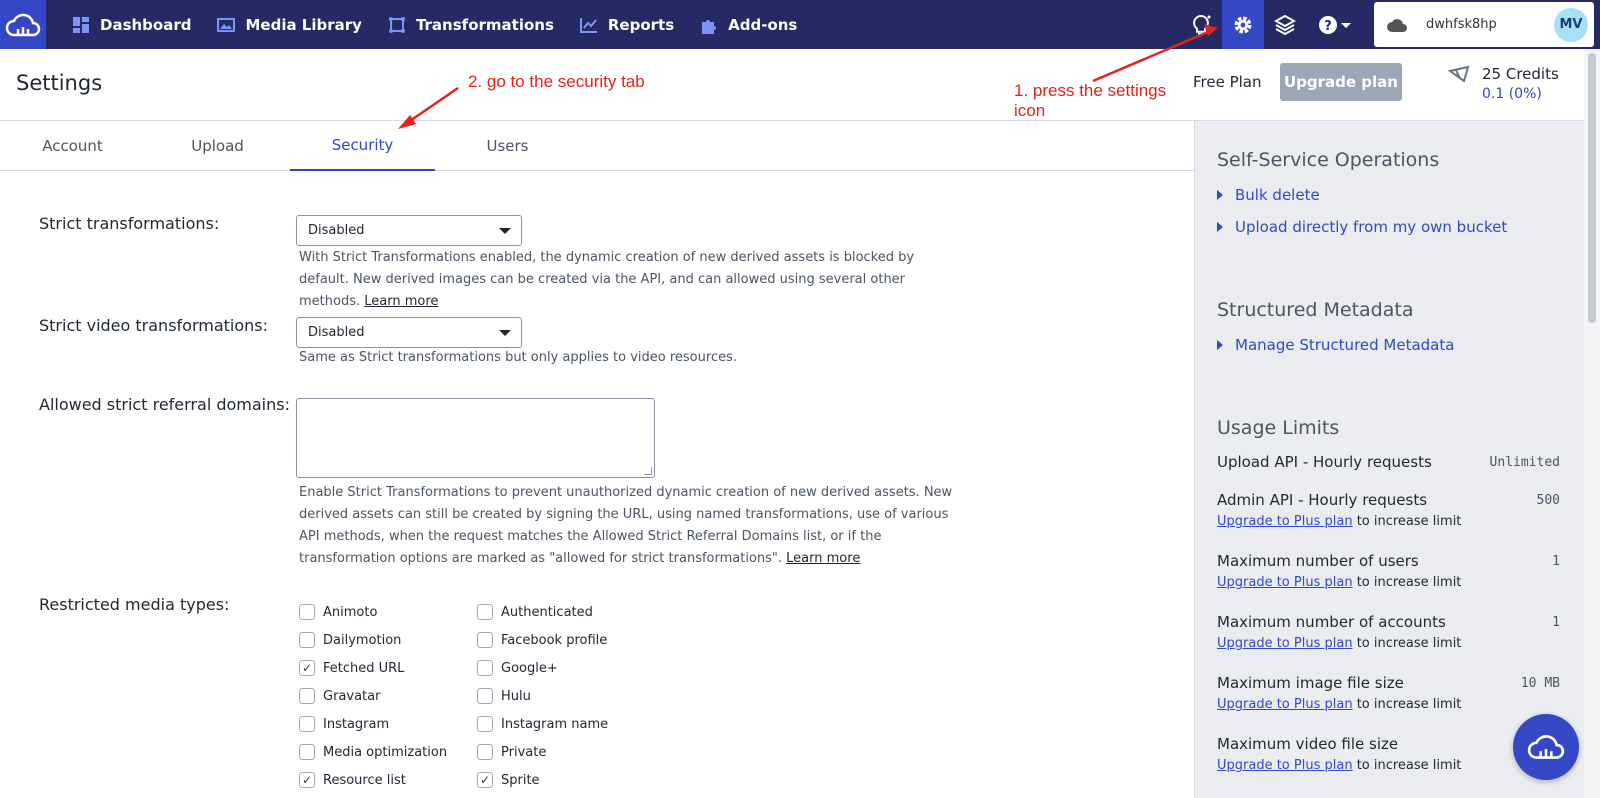 The height and width of the screenshot is (798, 1600). Describe the element at coordinates (535, 612) in the screenshot. I see `media-type-option: Authenticated` at that location.